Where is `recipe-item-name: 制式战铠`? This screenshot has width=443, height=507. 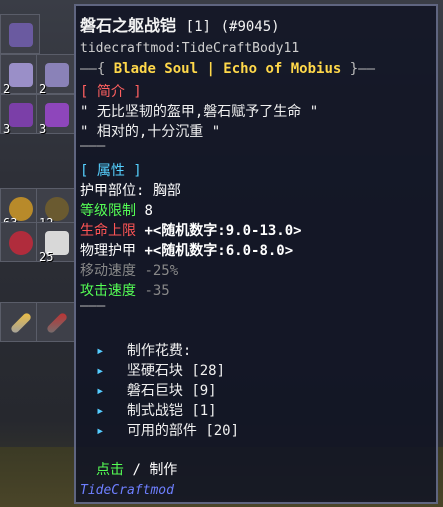
recipe-item-name: 制式战铠 is located at coordinates (154, 411).